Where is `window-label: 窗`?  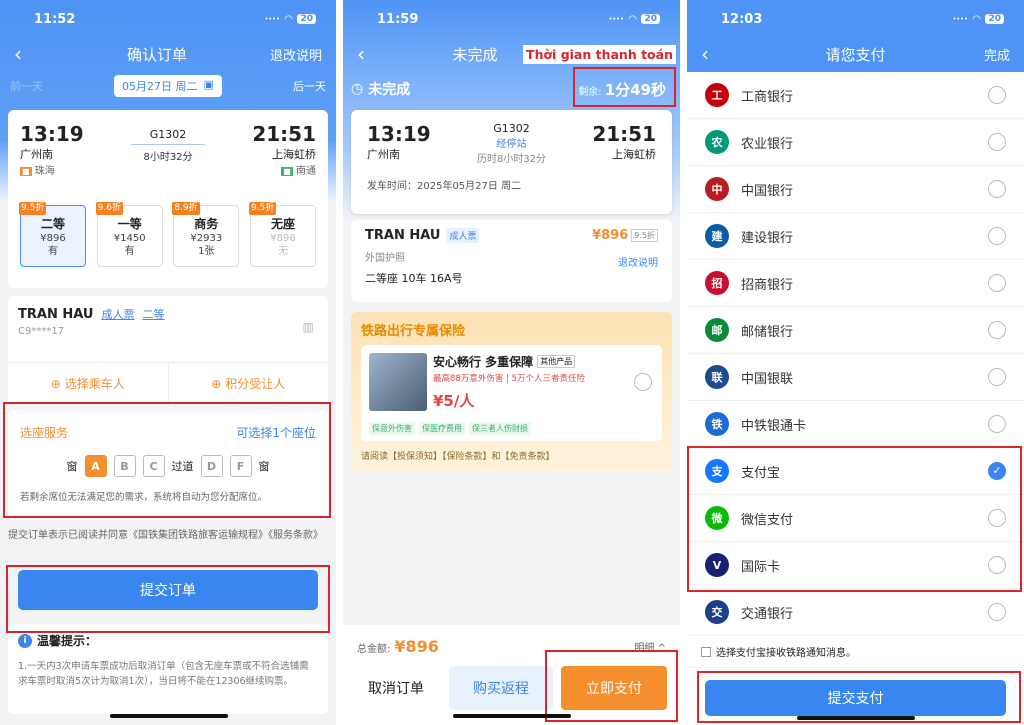
window-label: 窗 is located at coordinates (264, 466).